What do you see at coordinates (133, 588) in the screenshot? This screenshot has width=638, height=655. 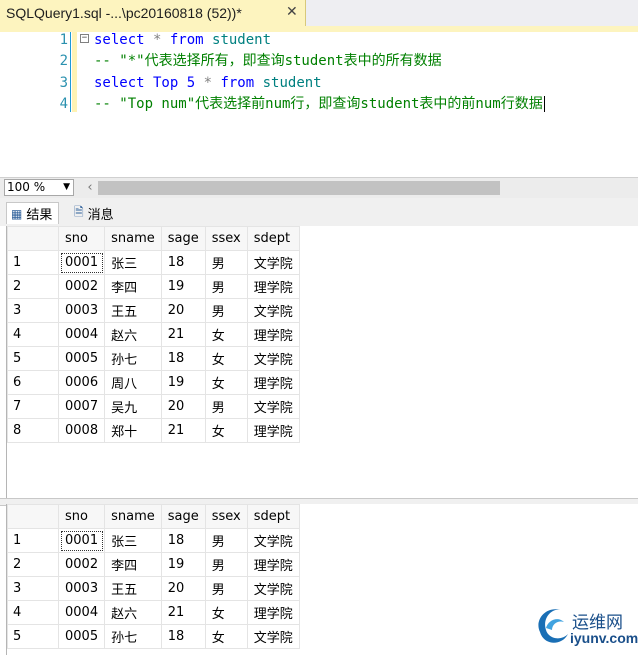 I see `cell-sname: 王五` at bounding box center [133, 588].